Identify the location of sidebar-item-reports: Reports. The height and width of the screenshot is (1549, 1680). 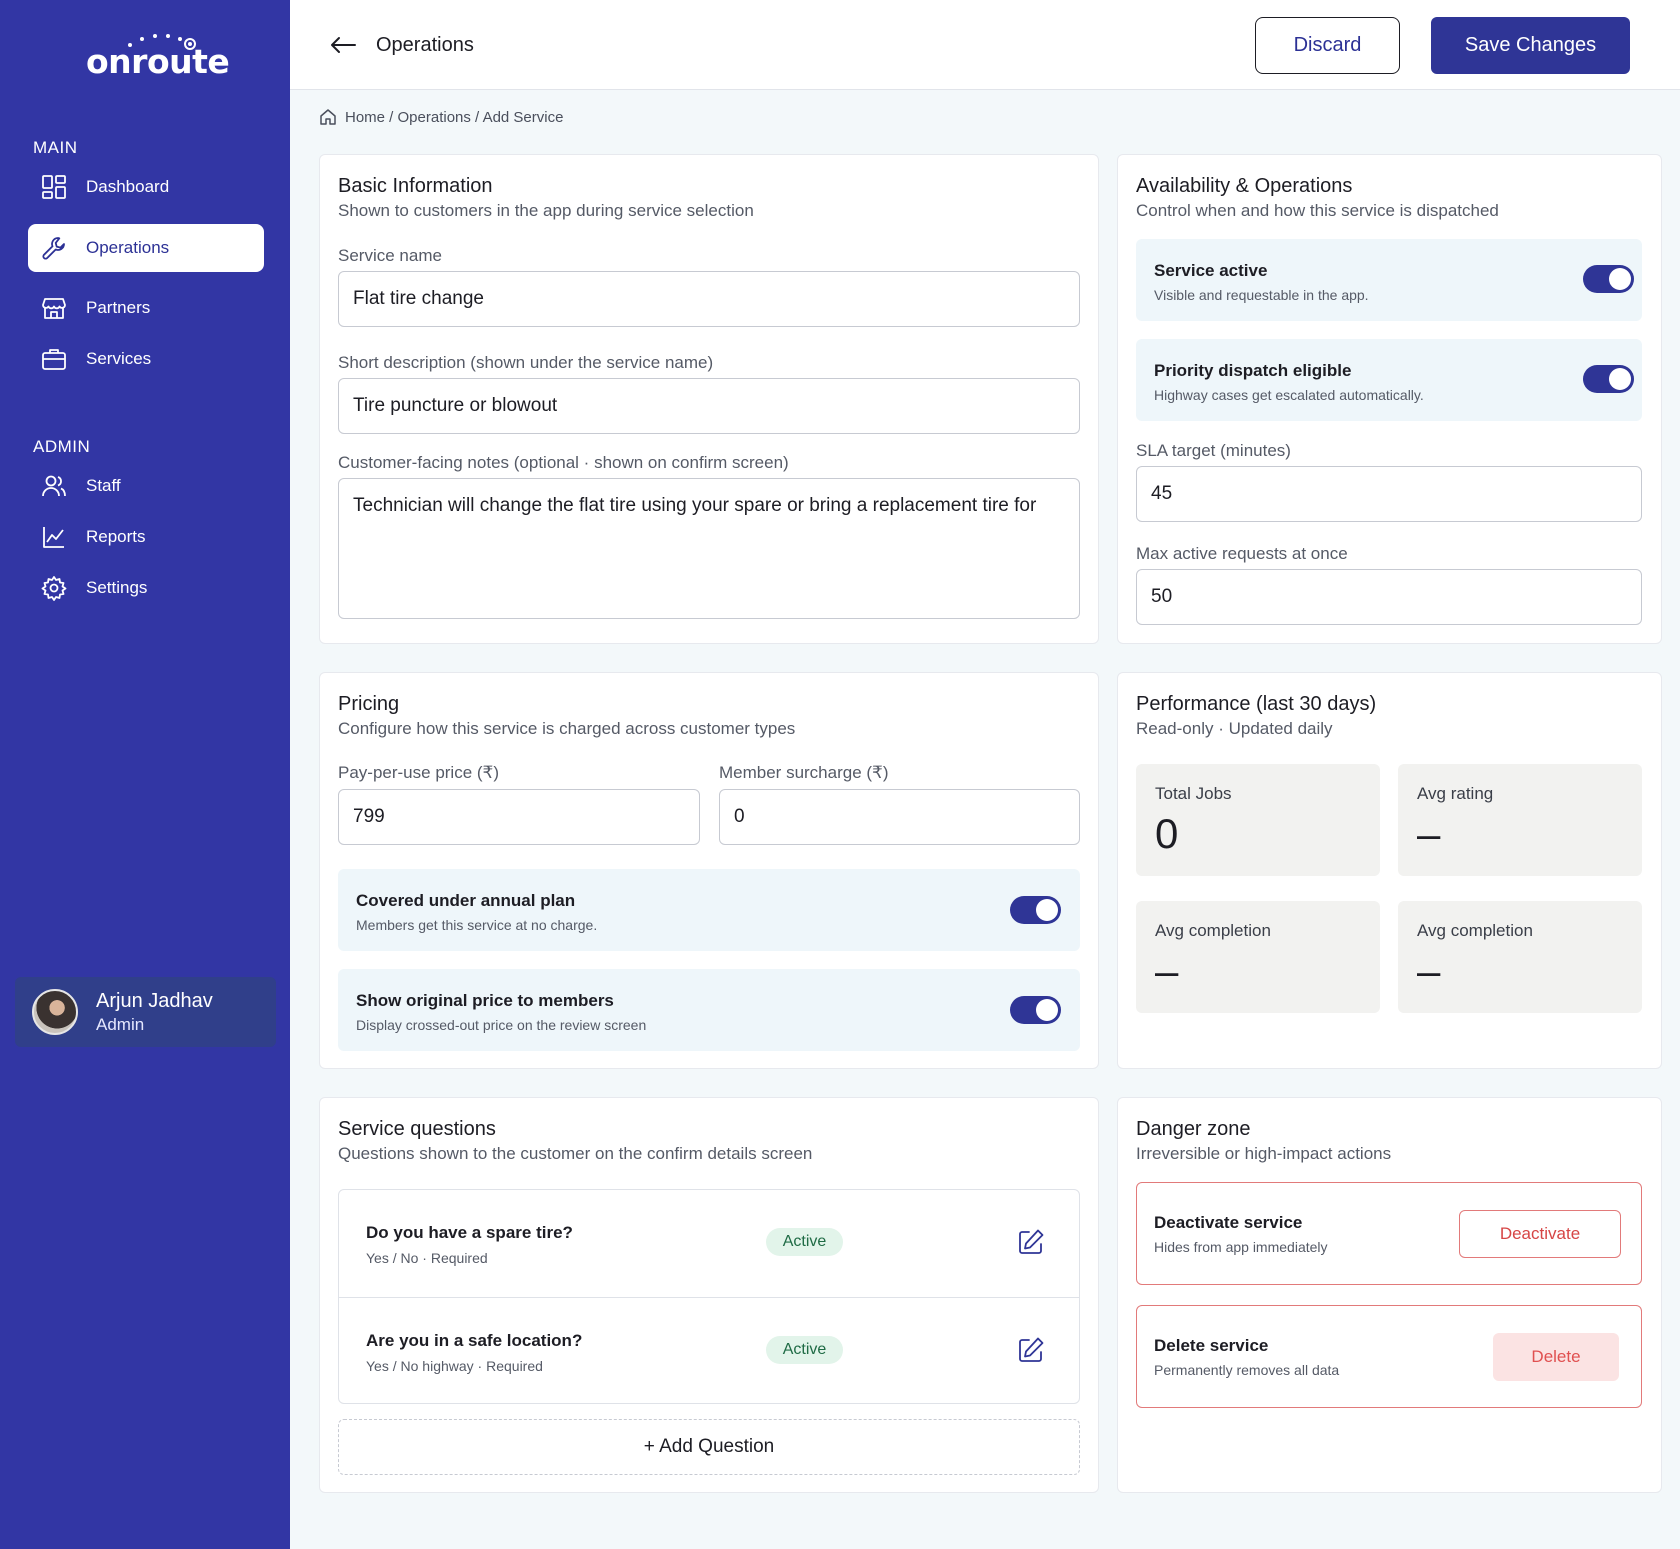
(146, 537).